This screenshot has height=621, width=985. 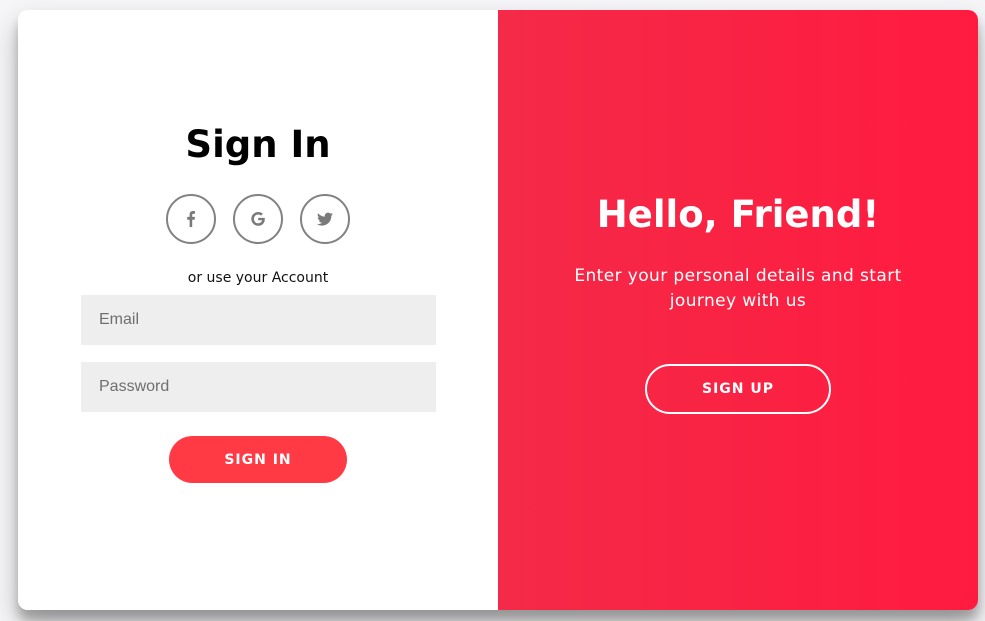 I want to click on twitter-button, so click(x=325, y=219).